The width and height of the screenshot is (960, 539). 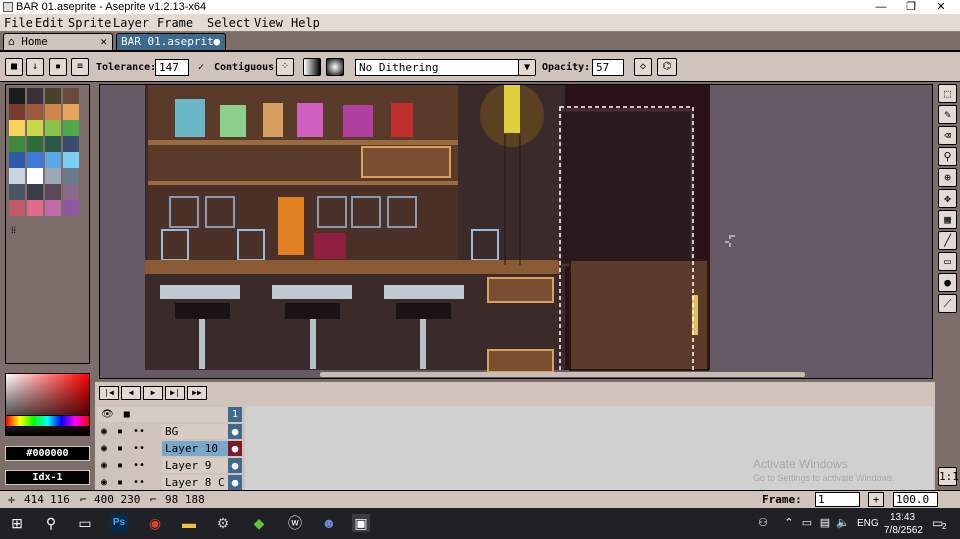 What do you see at coordinates (947, 198) in the screenshot?
I see `move-tool-icon: ✥` at bounding box center [947, 198].